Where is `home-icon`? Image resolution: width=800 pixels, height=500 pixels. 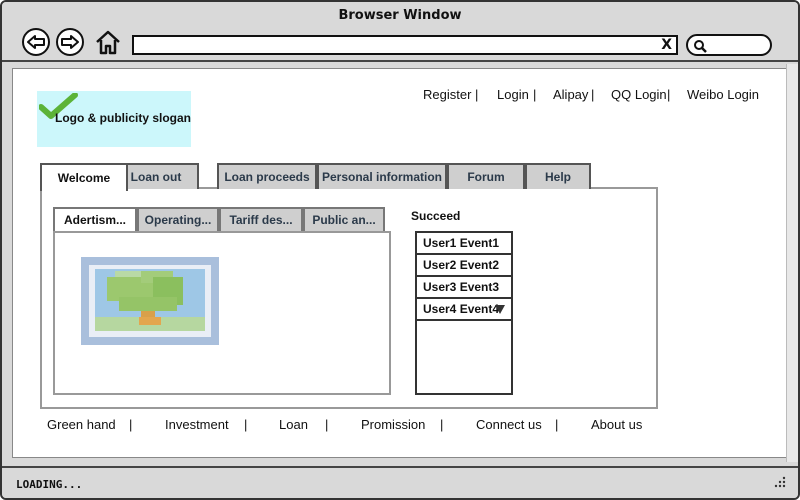 home-icon is located at coordinates (108, 42).